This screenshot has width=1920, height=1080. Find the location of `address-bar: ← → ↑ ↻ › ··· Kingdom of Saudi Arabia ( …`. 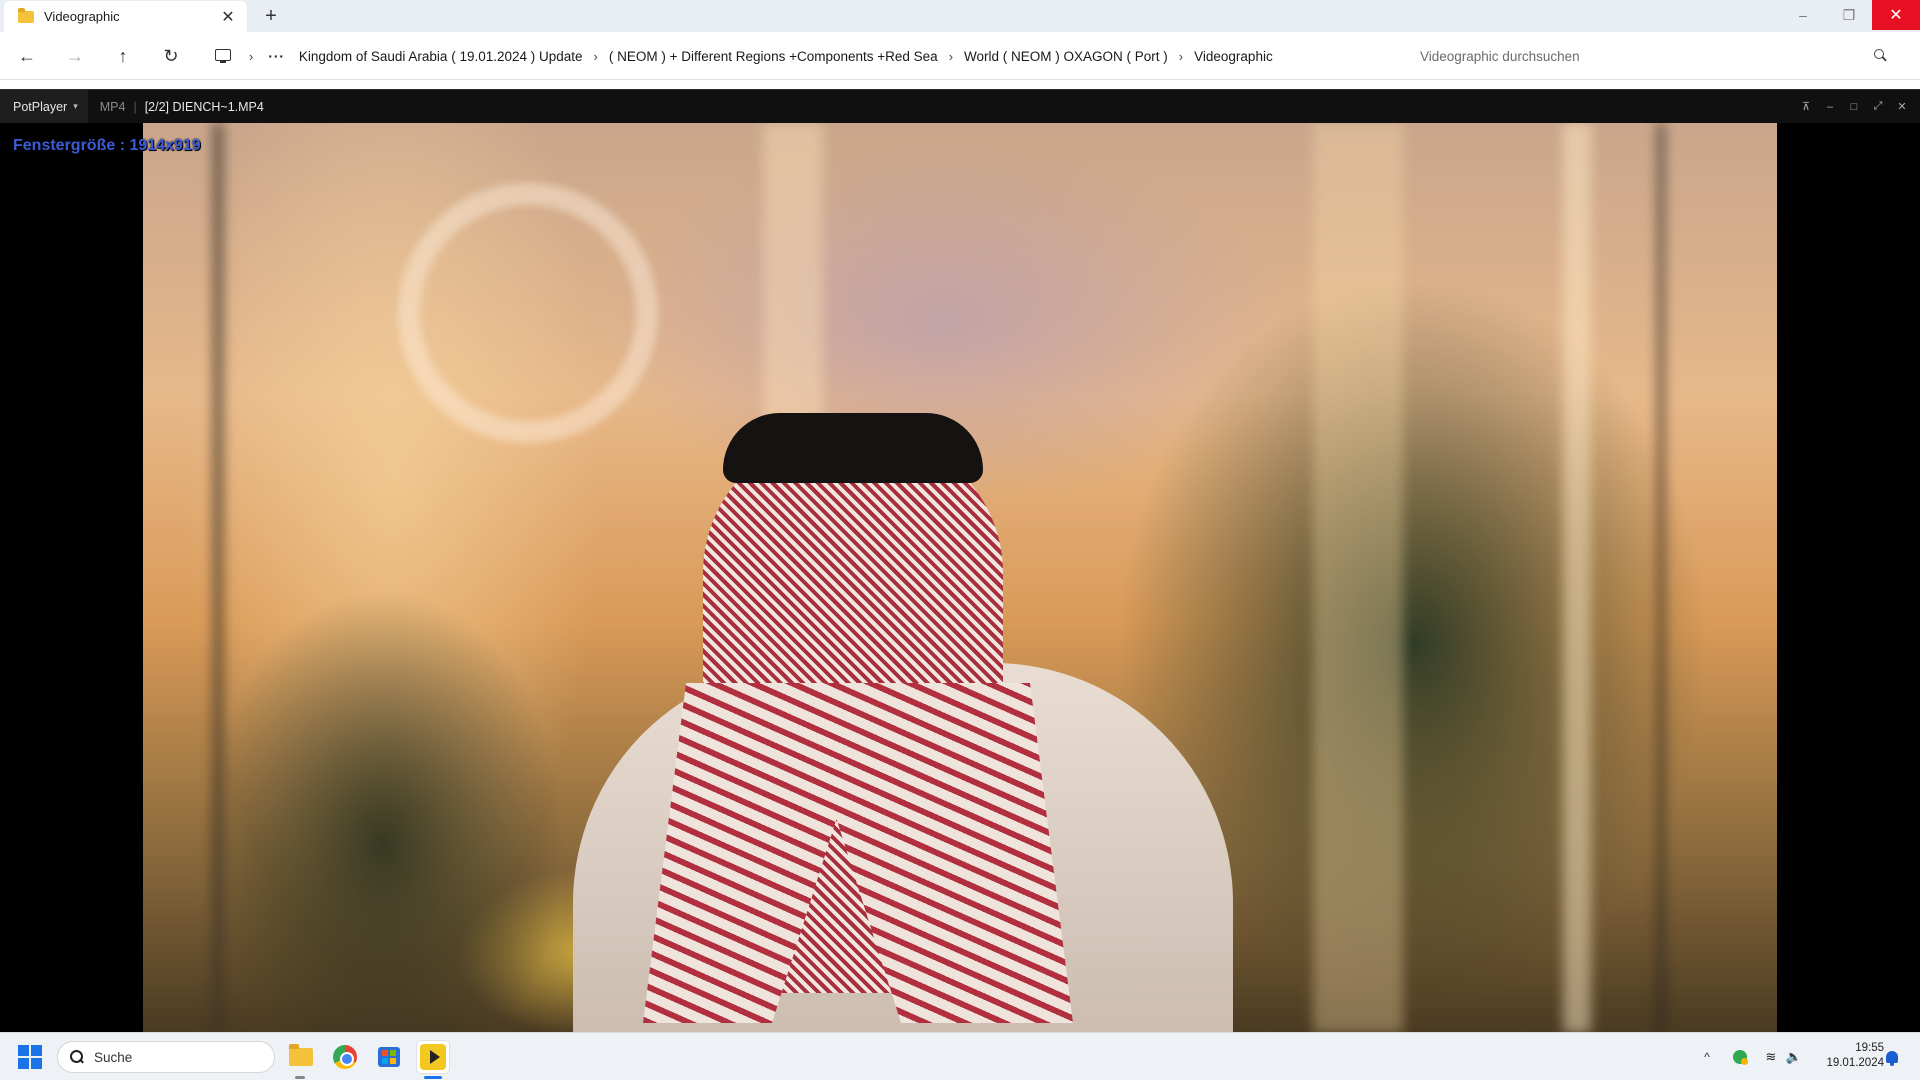

address-bar: ← → ↑ ↻ › ··· Kingdom of Saudi Arabia ( … is located at coordinates (960, 56).